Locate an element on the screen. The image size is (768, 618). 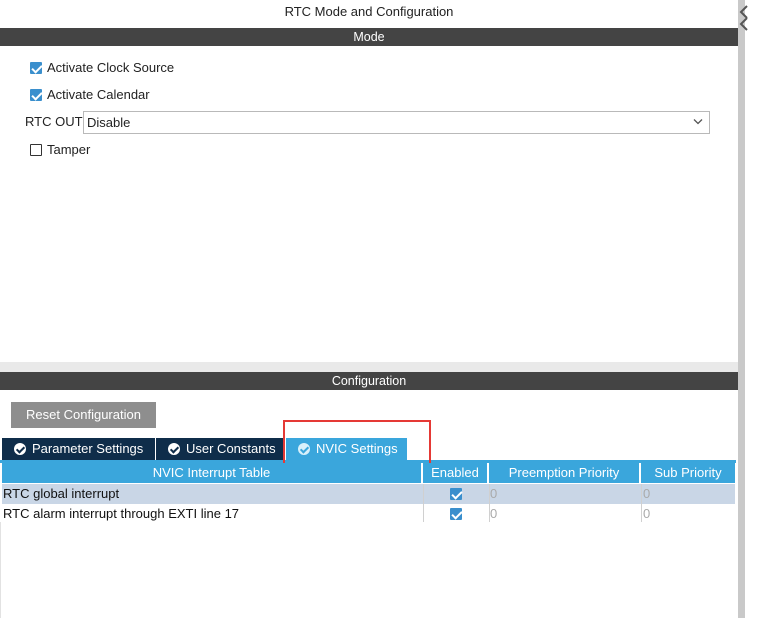
right-scrollbar is located at coordinates (753, 309).